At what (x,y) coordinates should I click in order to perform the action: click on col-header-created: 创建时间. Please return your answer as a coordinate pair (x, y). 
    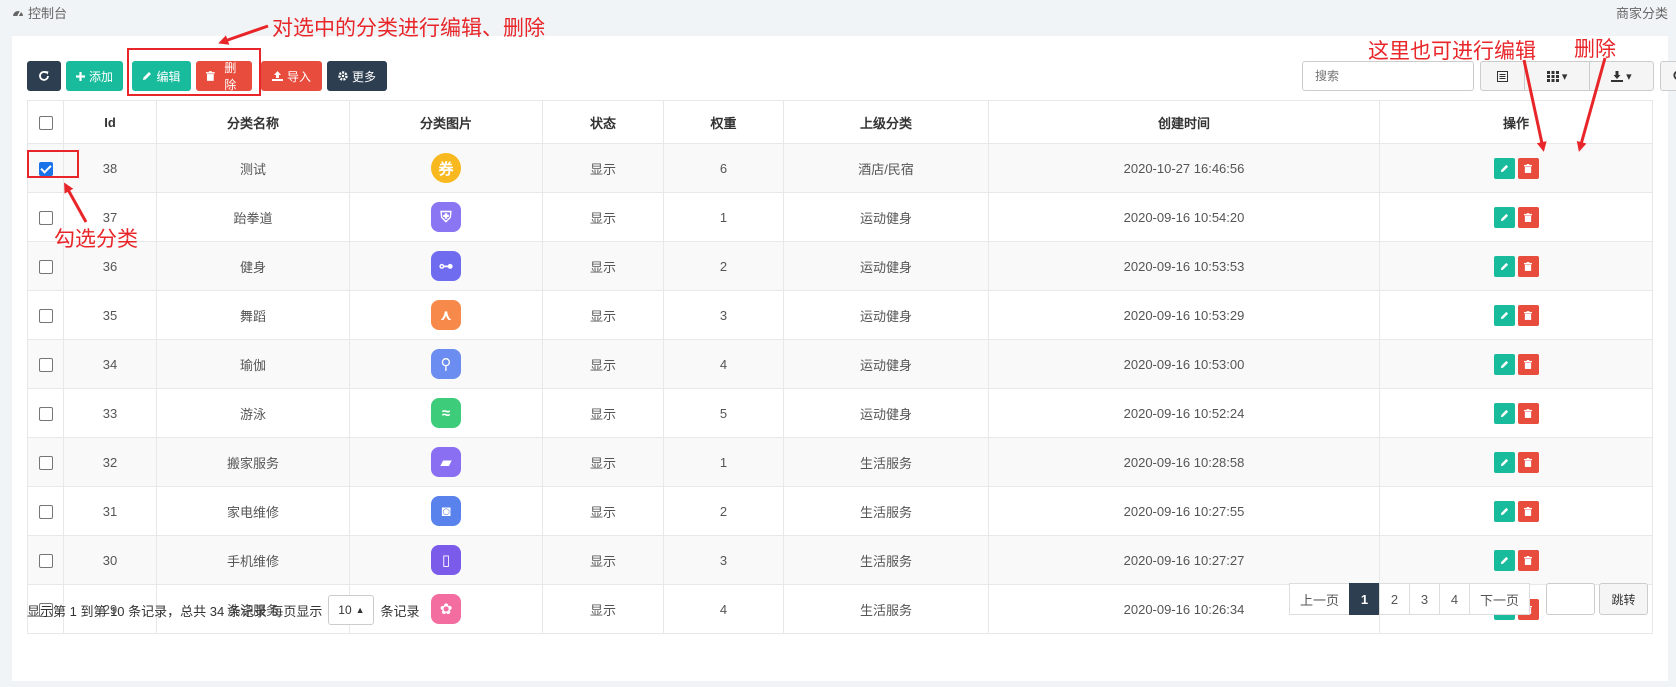
    Looking at the image, I should click on (1184, 122).